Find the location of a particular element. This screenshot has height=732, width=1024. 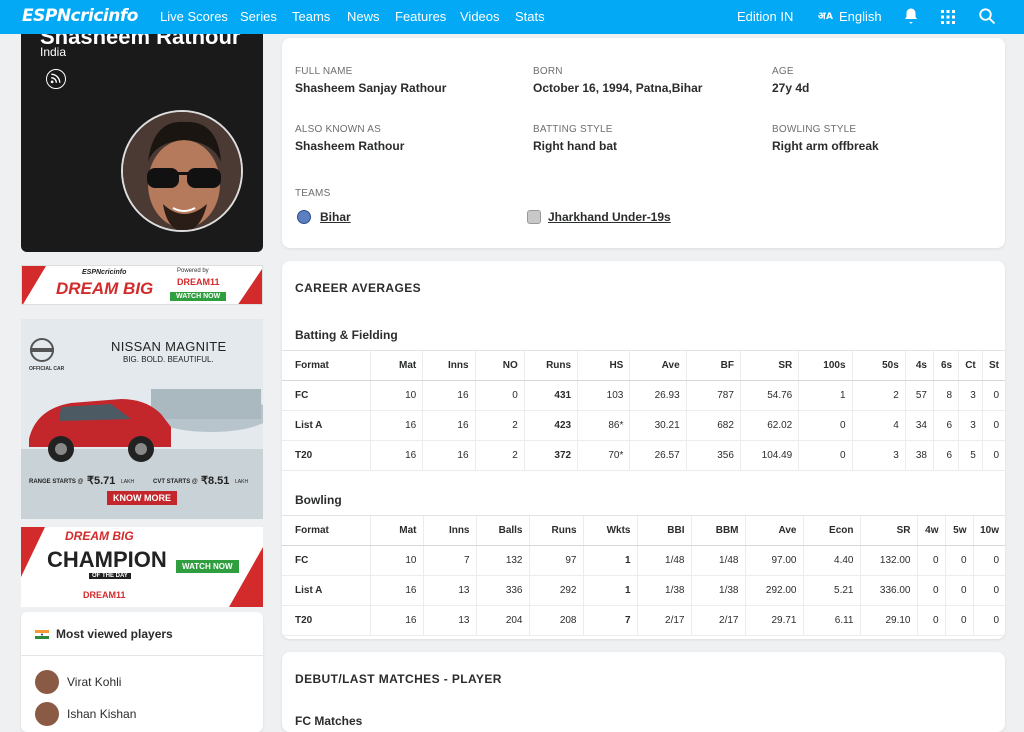

language-icon: अA is located at coordinates (826, 16).